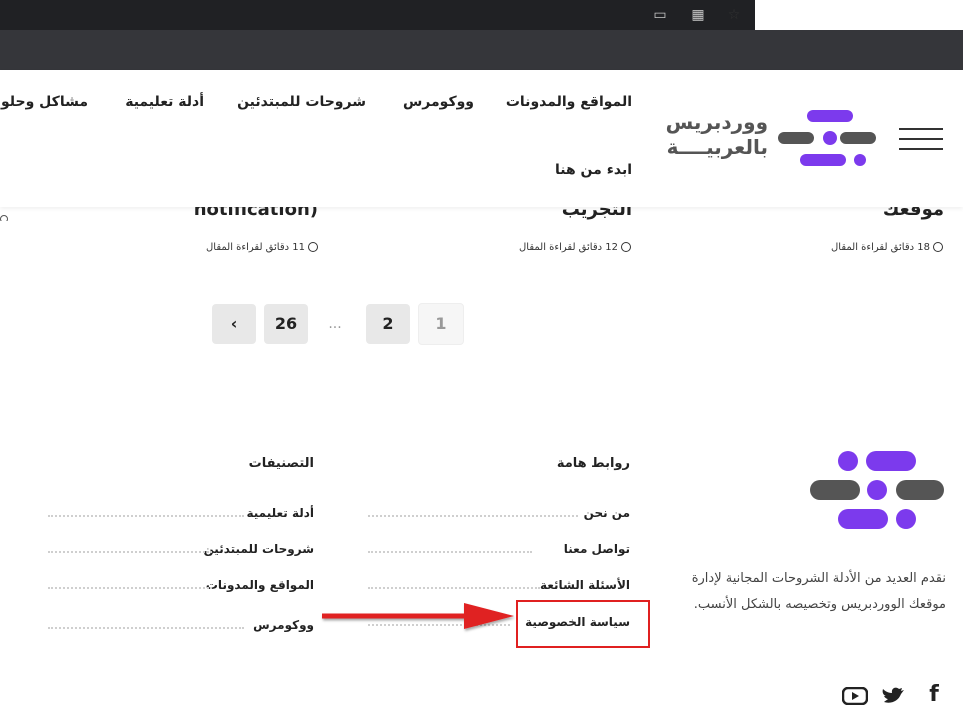 The width and height of the screenshot is (963, 722). Describe the element at coordinates (244, 549) in the screenshot. I see `footer-category-beginners: شروحات للمبتدئين` at that location.